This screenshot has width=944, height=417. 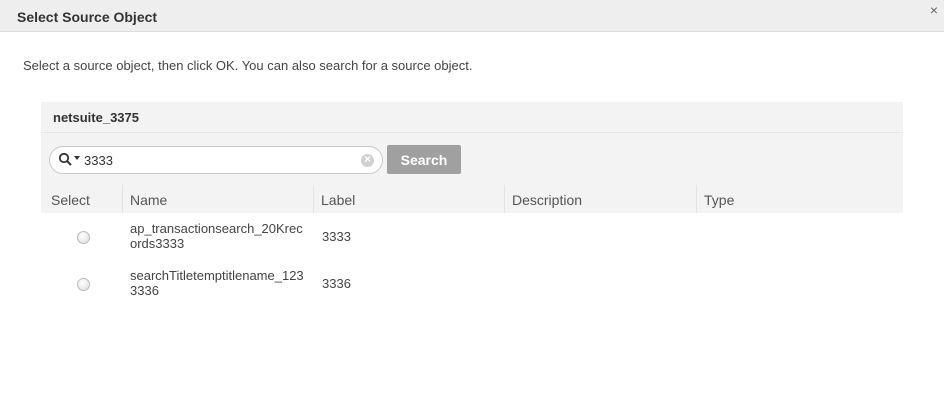 What do you see at coordinates (216, 236) in the screenshot?
I see `row-name: ap_transactionsearch_20Krecords3333` at bounding box center [216, 236].